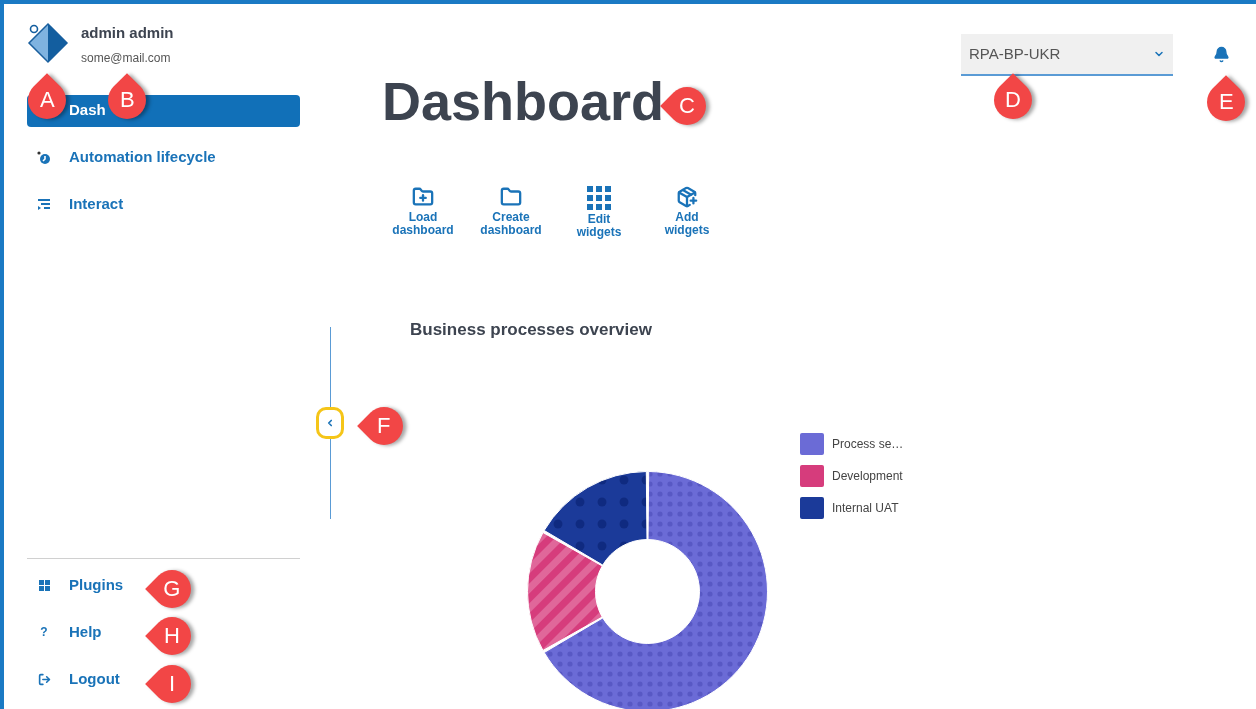  I want to click on user-email: some@mail.com, so click(126, 58).